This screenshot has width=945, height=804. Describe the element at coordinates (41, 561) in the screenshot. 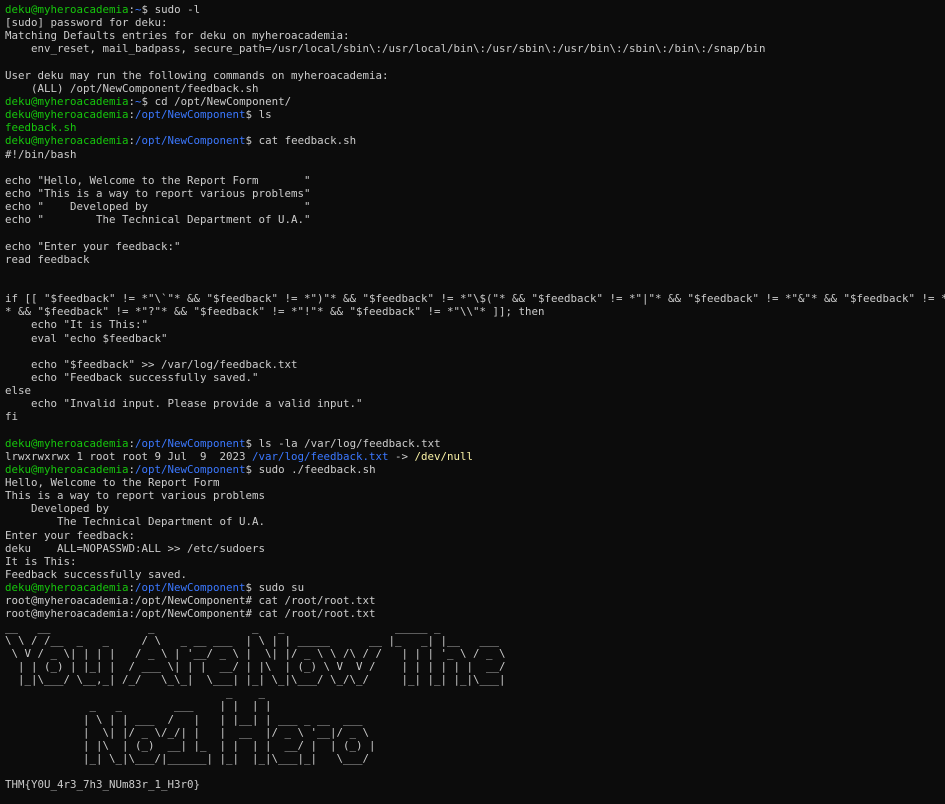

I see `output-line: It is This:` at that location.